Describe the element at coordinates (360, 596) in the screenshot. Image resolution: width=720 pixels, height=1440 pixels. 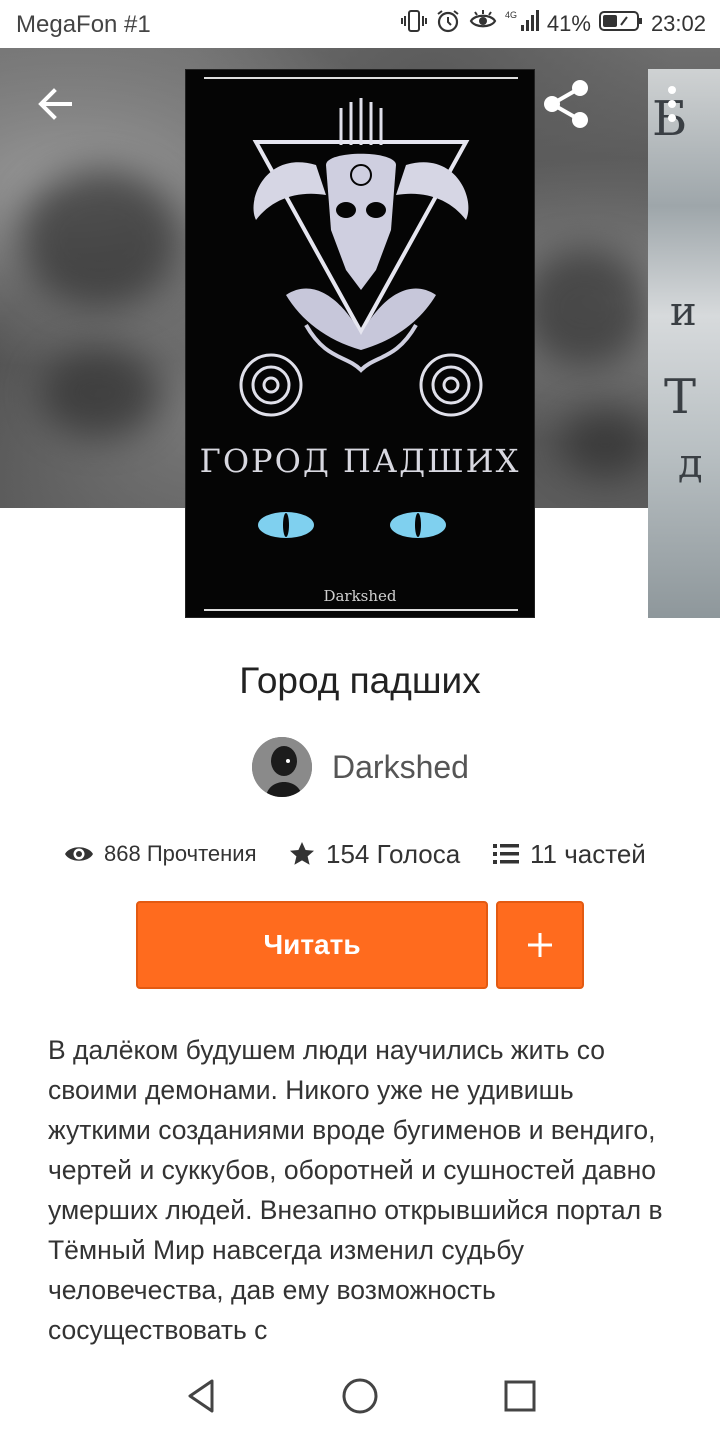
I see `cover-author-text: Darkshed` at that location.